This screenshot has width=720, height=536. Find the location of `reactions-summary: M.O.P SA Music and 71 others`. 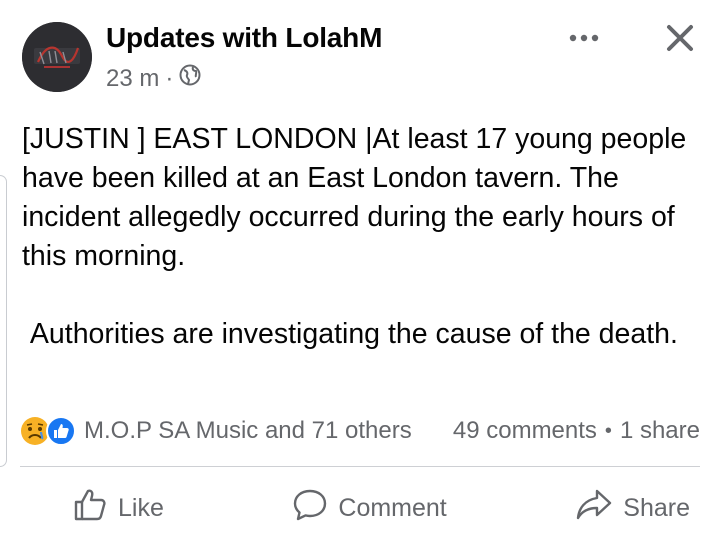

reactions-summary: M.O.P SA Music and 71 others is located at coordinates (248, 431).